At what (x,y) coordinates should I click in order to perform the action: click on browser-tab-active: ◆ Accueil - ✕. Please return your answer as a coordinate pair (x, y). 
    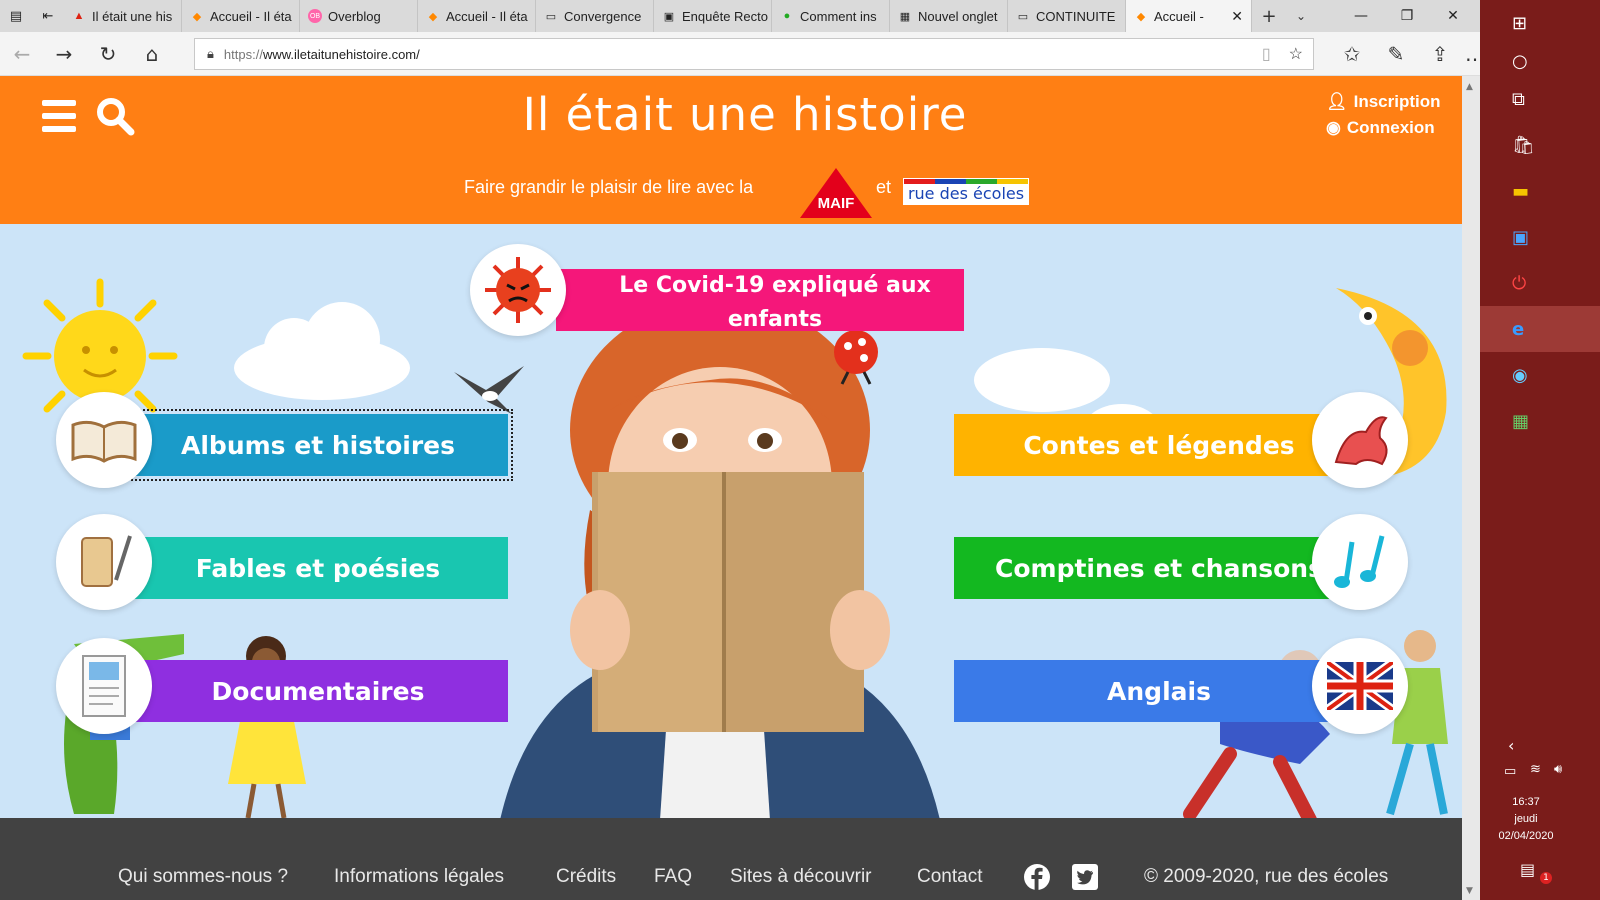
    Looking at the image, I should click on (1189, 16).